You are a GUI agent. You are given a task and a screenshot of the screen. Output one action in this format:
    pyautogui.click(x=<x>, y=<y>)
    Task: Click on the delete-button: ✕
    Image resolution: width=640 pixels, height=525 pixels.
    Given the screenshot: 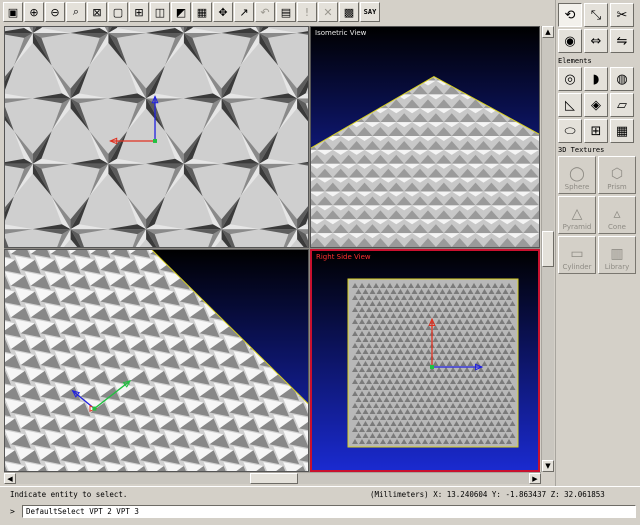 What is the action you would take?
    pyautogui.click(x=328, y=12)
    